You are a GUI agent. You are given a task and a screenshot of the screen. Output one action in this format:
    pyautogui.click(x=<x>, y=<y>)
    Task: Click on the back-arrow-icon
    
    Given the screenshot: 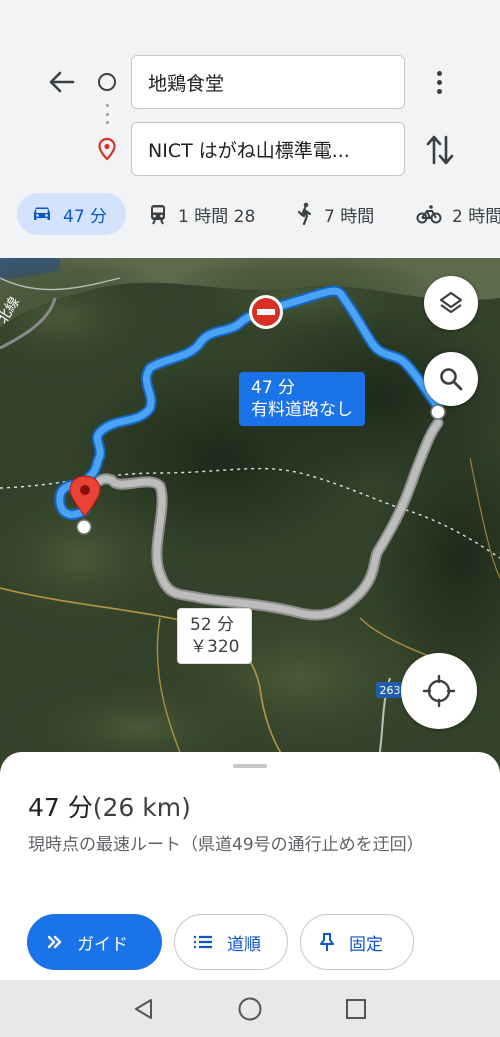 What is the action you would take?
    pyautogui.click(x=62, y=82)
    